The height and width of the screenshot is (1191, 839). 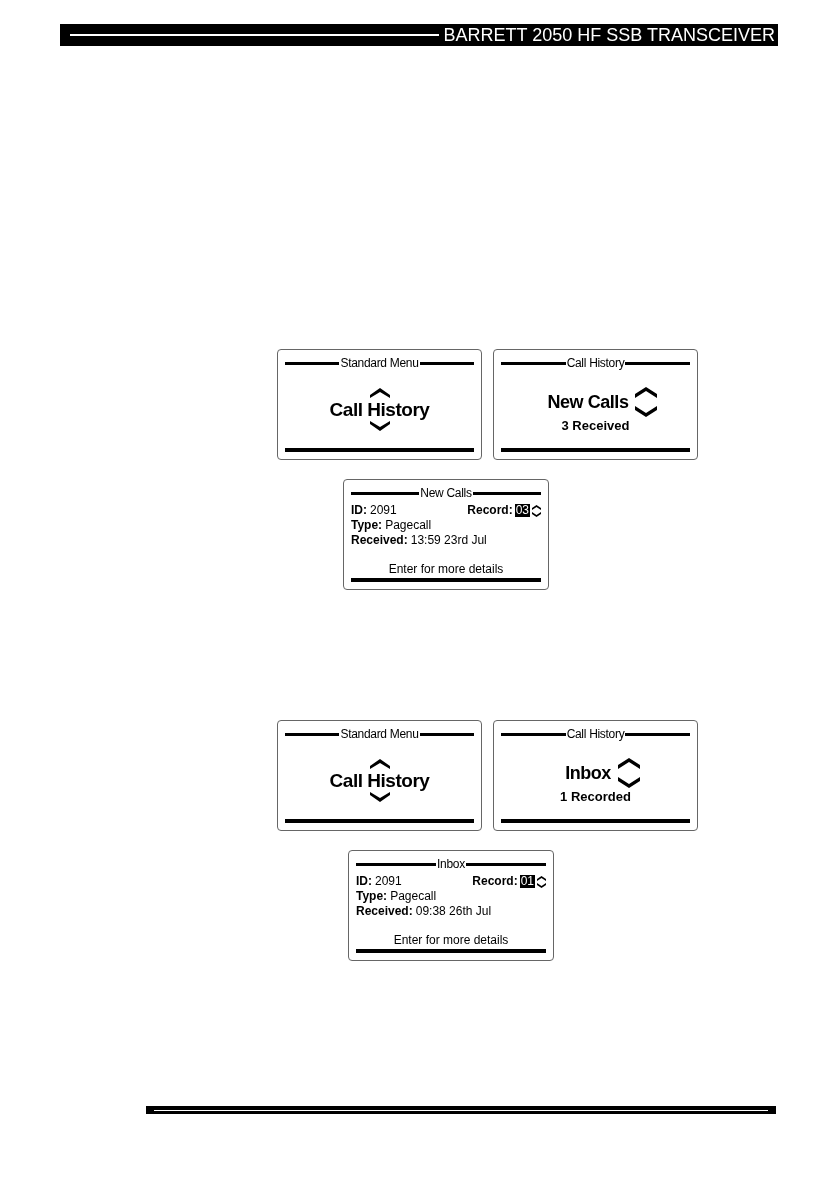 I want to click on call-count: 1 Recorded, so click(x=595, y=796).